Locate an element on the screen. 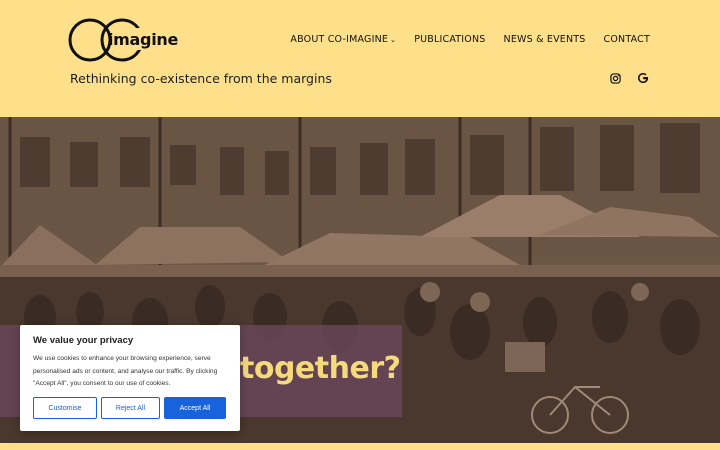 The height and width of the screenshot is (450, 720). logo-wordmark: imagine is located at coordinates (143, 39).